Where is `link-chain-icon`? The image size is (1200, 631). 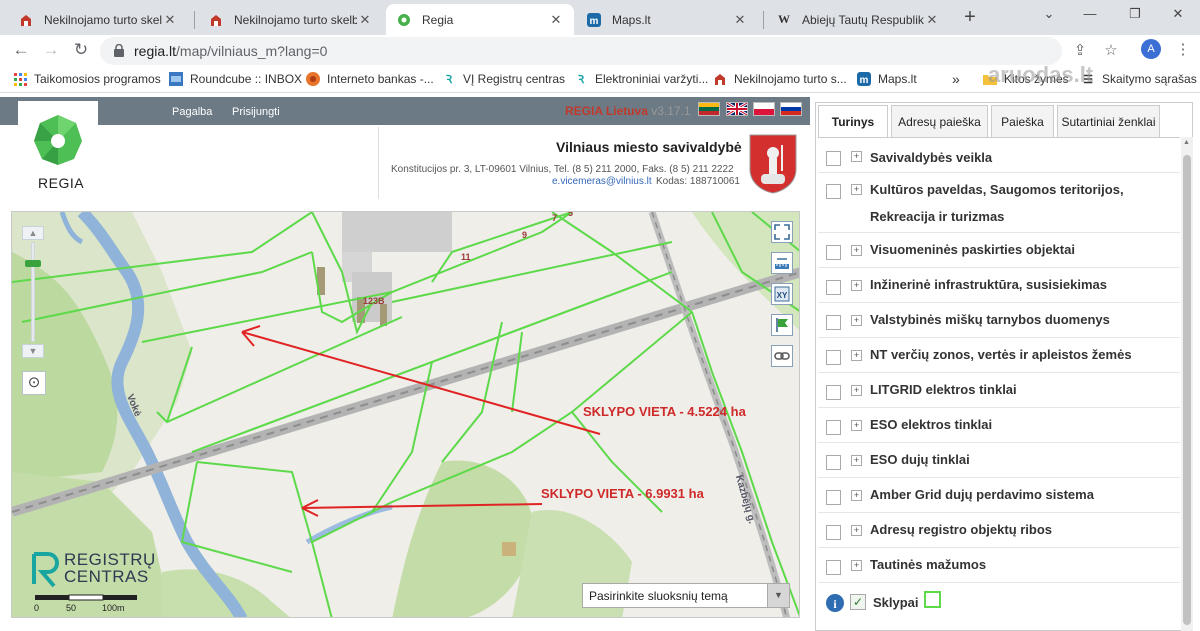
link-chain-icon is located at coordinates (782, 356).